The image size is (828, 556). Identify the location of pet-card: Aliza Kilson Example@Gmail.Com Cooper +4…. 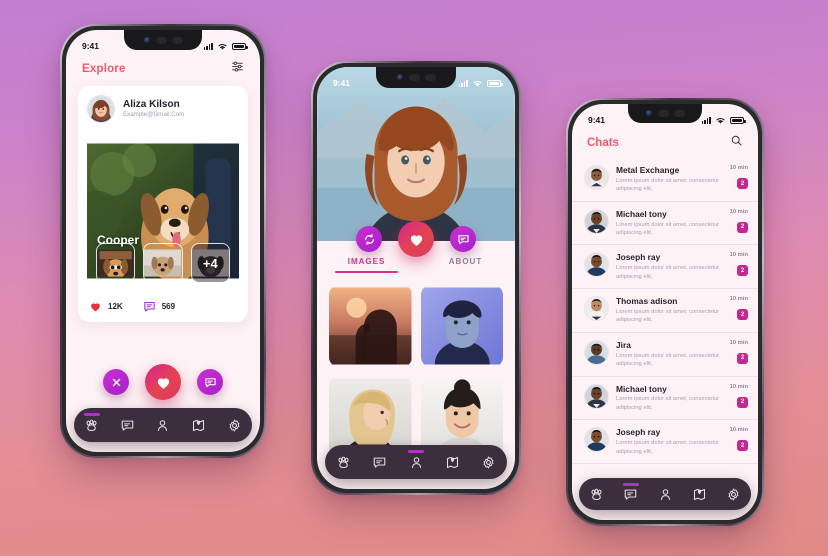
(163, 204).